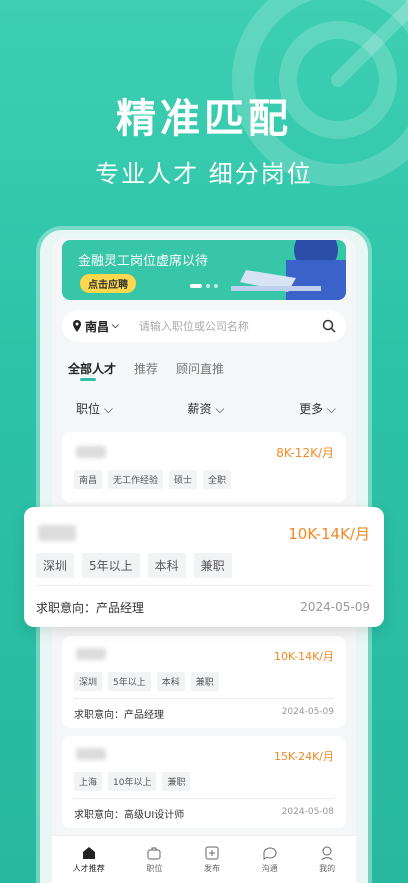 Image resolution: width=408 pixels, height=883 pixels. I want to click on job-intent: 求职意向：高级UI设计师, so click(129, 815).